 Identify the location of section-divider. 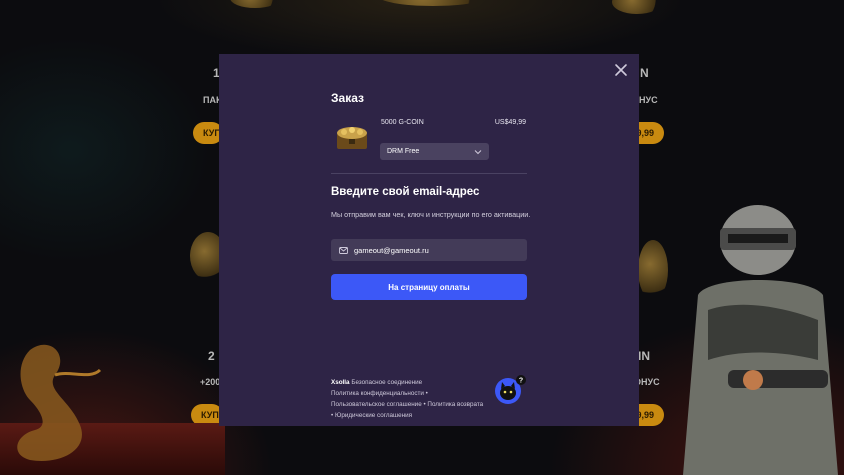
(429, 173).